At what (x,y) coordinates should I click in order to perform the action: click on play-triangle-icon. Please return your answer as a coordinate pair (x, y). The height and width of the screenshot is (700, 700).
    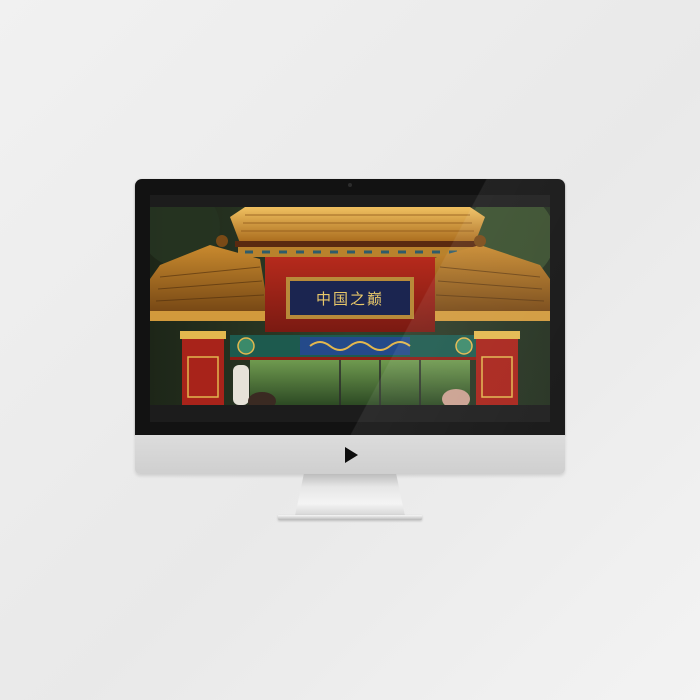
    Looking at the image, I should click on (351, 455).